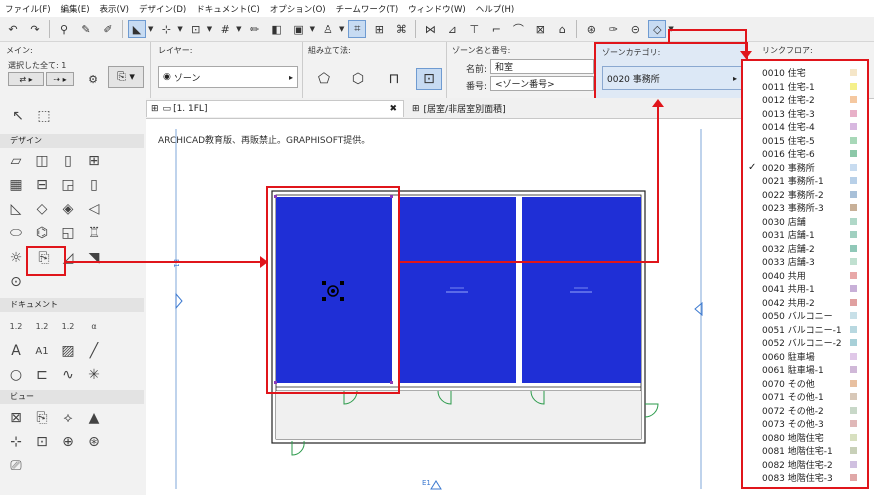  Describe the element at coordinates (94, 258) in the screenshot. I see `curtain-tool-icon: ◥` at that location.